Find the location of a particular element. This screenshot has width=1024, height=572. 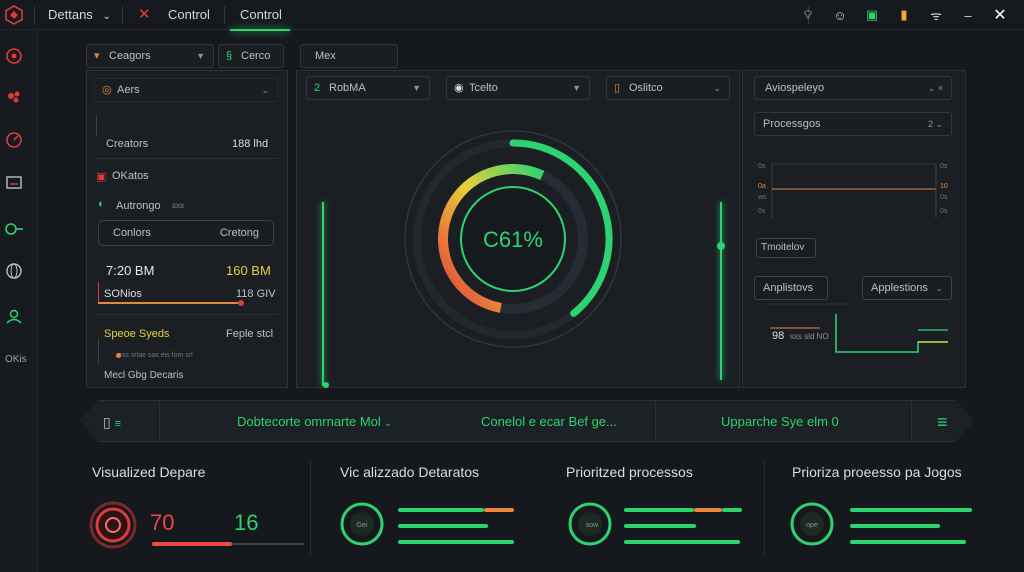

autorogo-label: Autrongo is located at coordinates (138, 206).